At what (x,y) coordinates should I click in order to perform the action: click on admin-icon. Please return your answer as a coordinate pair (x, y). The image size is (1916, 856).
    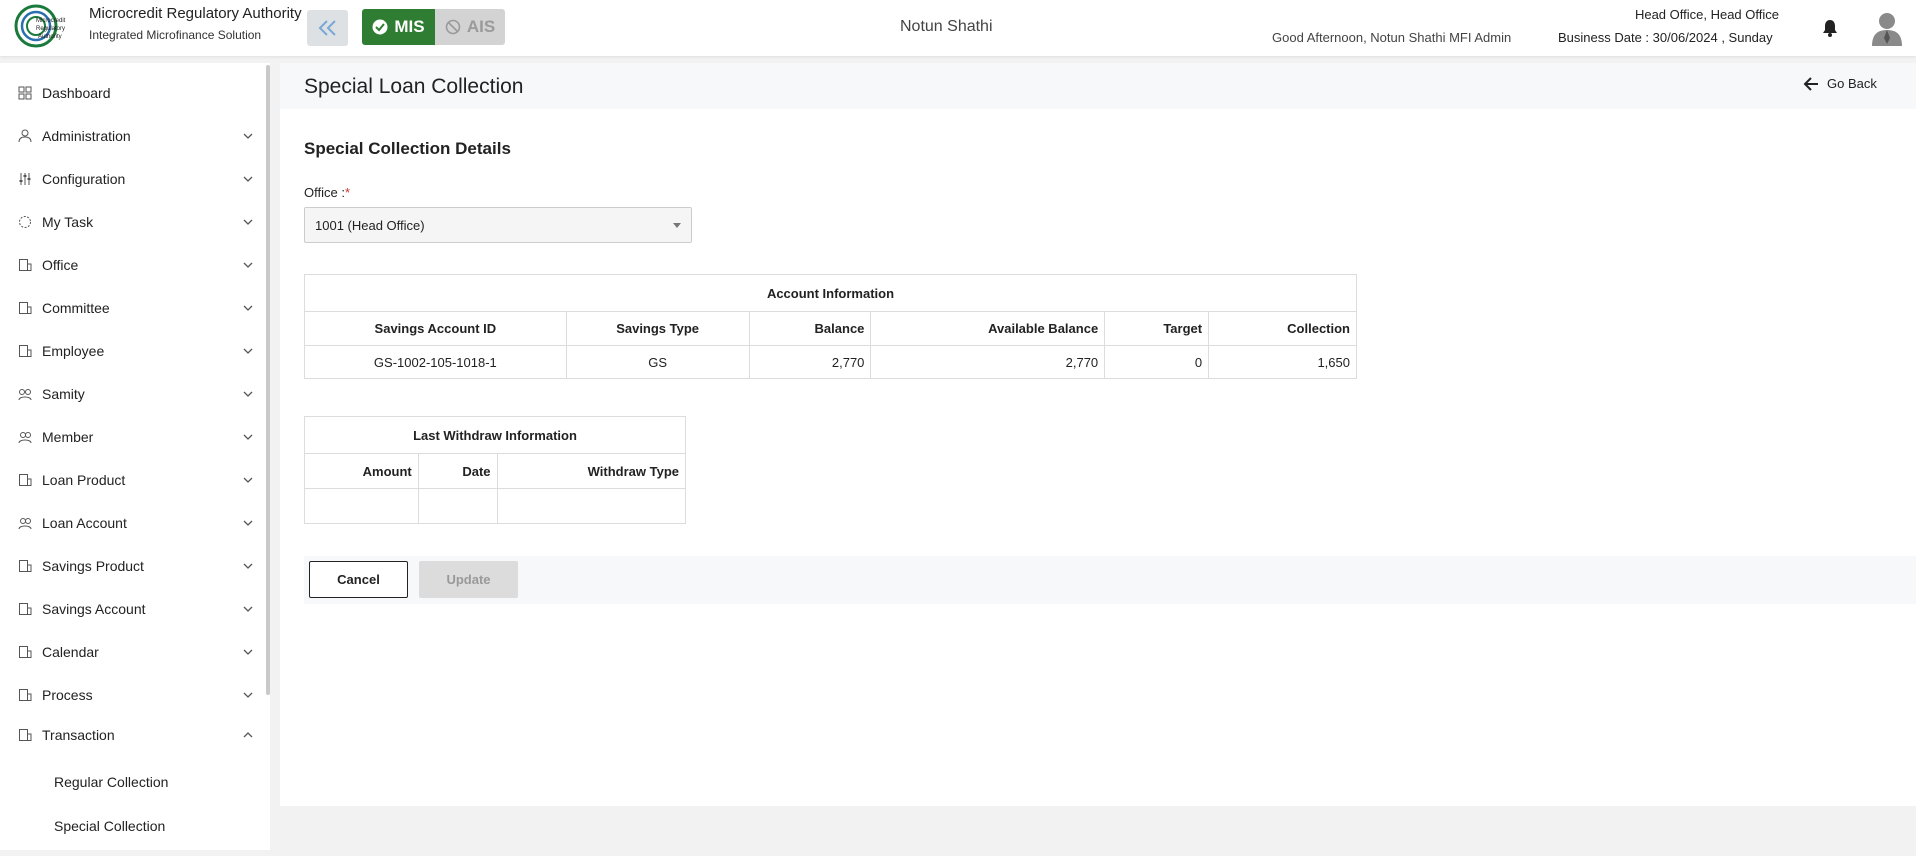
    Looking at the image, I should click on (25, 136).